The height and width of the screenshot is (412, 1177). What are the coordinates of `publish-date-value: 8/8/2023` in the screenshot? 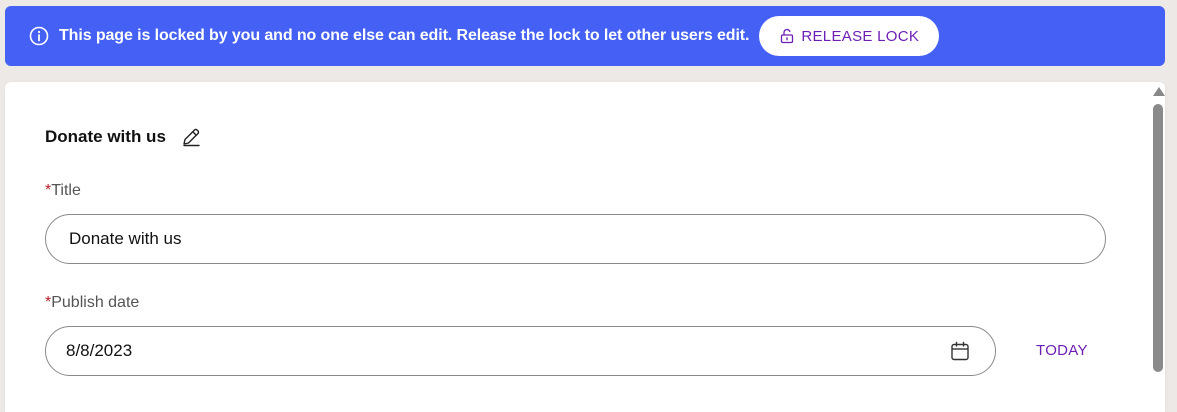 It's located at (99, 350).